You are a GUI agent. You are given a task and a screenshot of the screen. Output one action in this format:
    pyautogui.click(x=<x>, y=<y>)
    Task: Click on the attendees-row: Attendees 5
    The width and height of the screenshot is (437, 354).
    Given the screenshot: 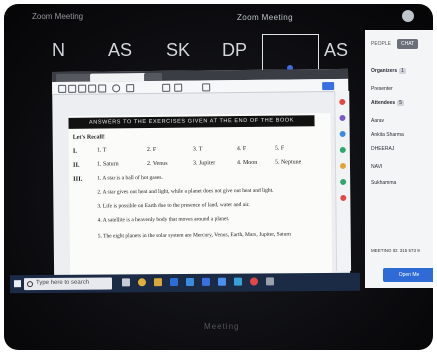 What is the action you would take?
    pyautogui.click(x=387, y=103)
    